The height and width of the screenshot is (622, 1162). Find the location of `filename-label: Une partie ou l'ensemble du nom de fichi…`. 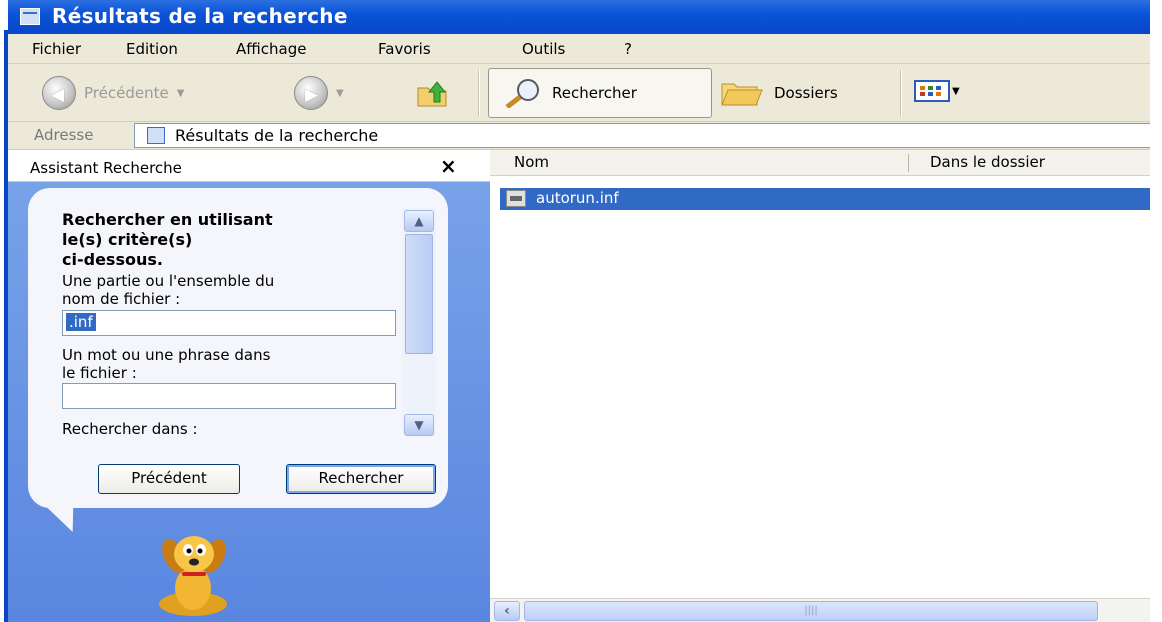

filename-label: Une partie ou l'ensemble du nom de fichi… is located at coordinates (222, 290).